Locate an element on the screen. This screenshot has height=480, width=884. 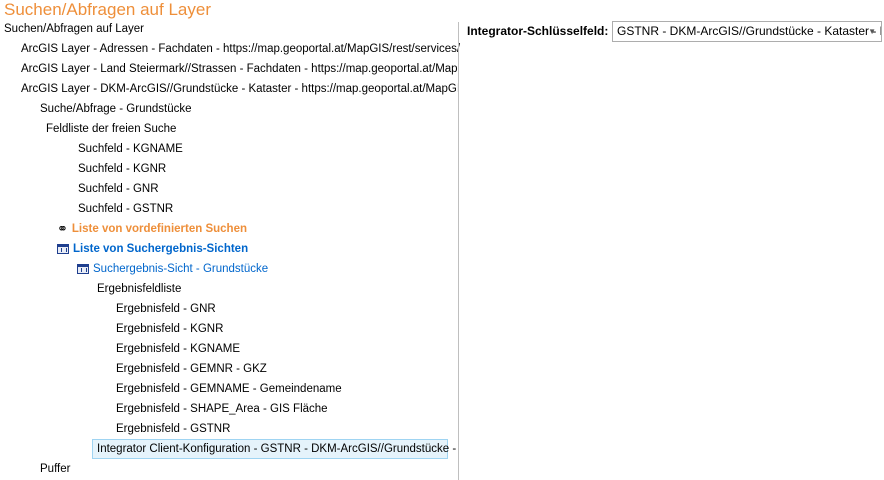
tree-item: Suche/Abfrage - Grundstücke is located at coordinates (116, 109).